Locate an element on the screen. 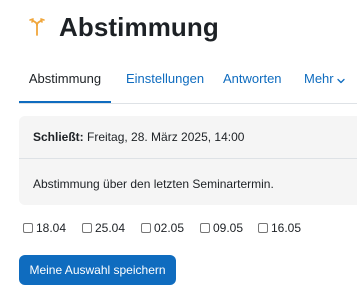 The image size is (357, 306). option-item: 16.05 is located at coordinates (279, 228).